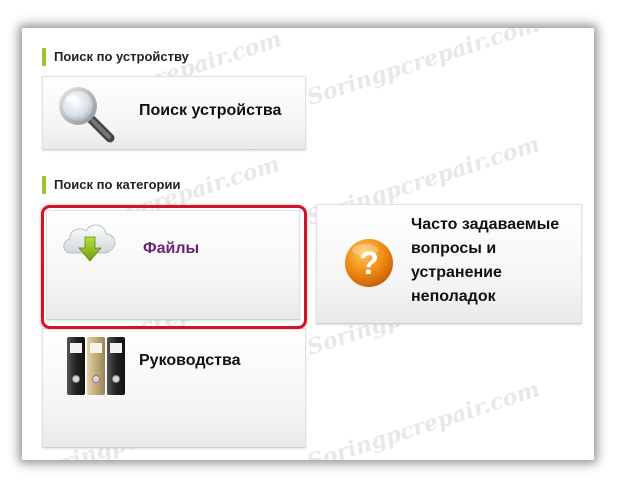 The width and height of the screenshot is (626, 492). Describe the element at coordinates (121, 56) in the screenshot. I see `section-title-label: Поиск по устройству` at that location.